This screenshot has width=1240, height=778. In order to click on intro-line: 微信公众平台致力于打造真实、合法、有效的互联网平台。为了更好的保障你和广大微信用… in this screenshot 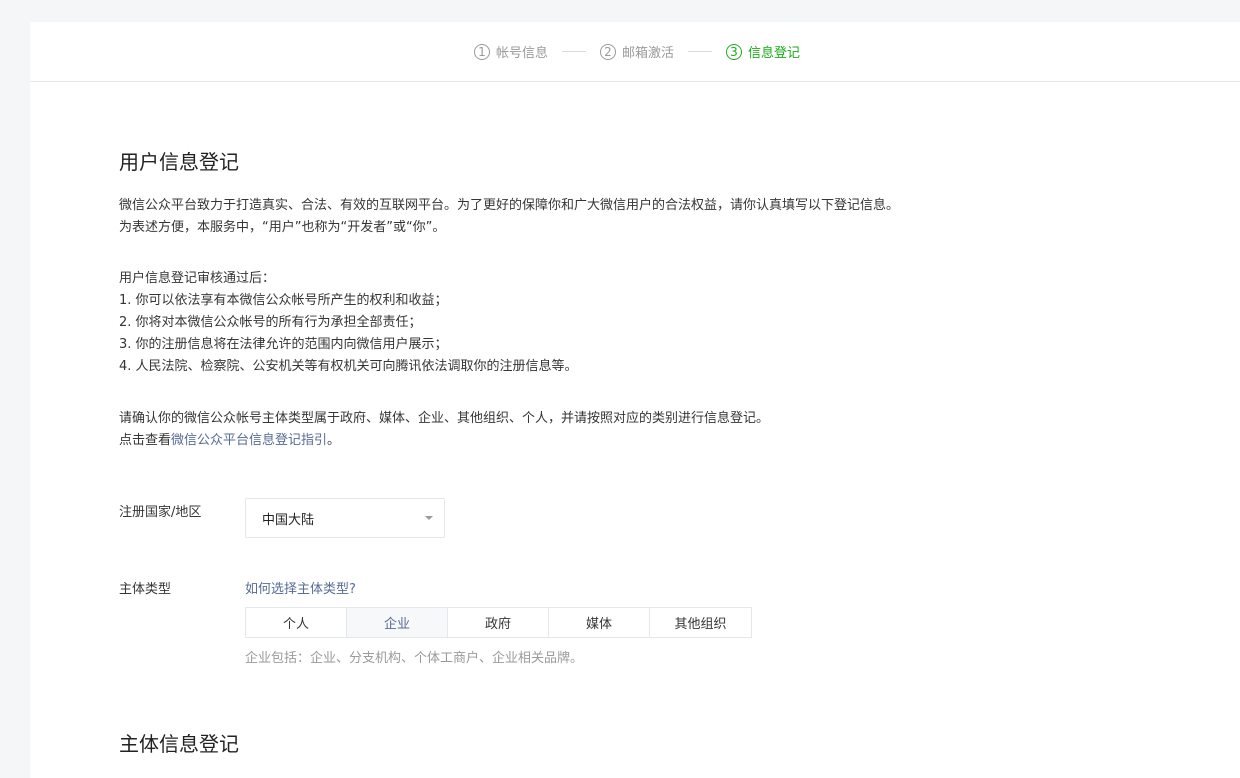, I will do `click(509, 205)`.